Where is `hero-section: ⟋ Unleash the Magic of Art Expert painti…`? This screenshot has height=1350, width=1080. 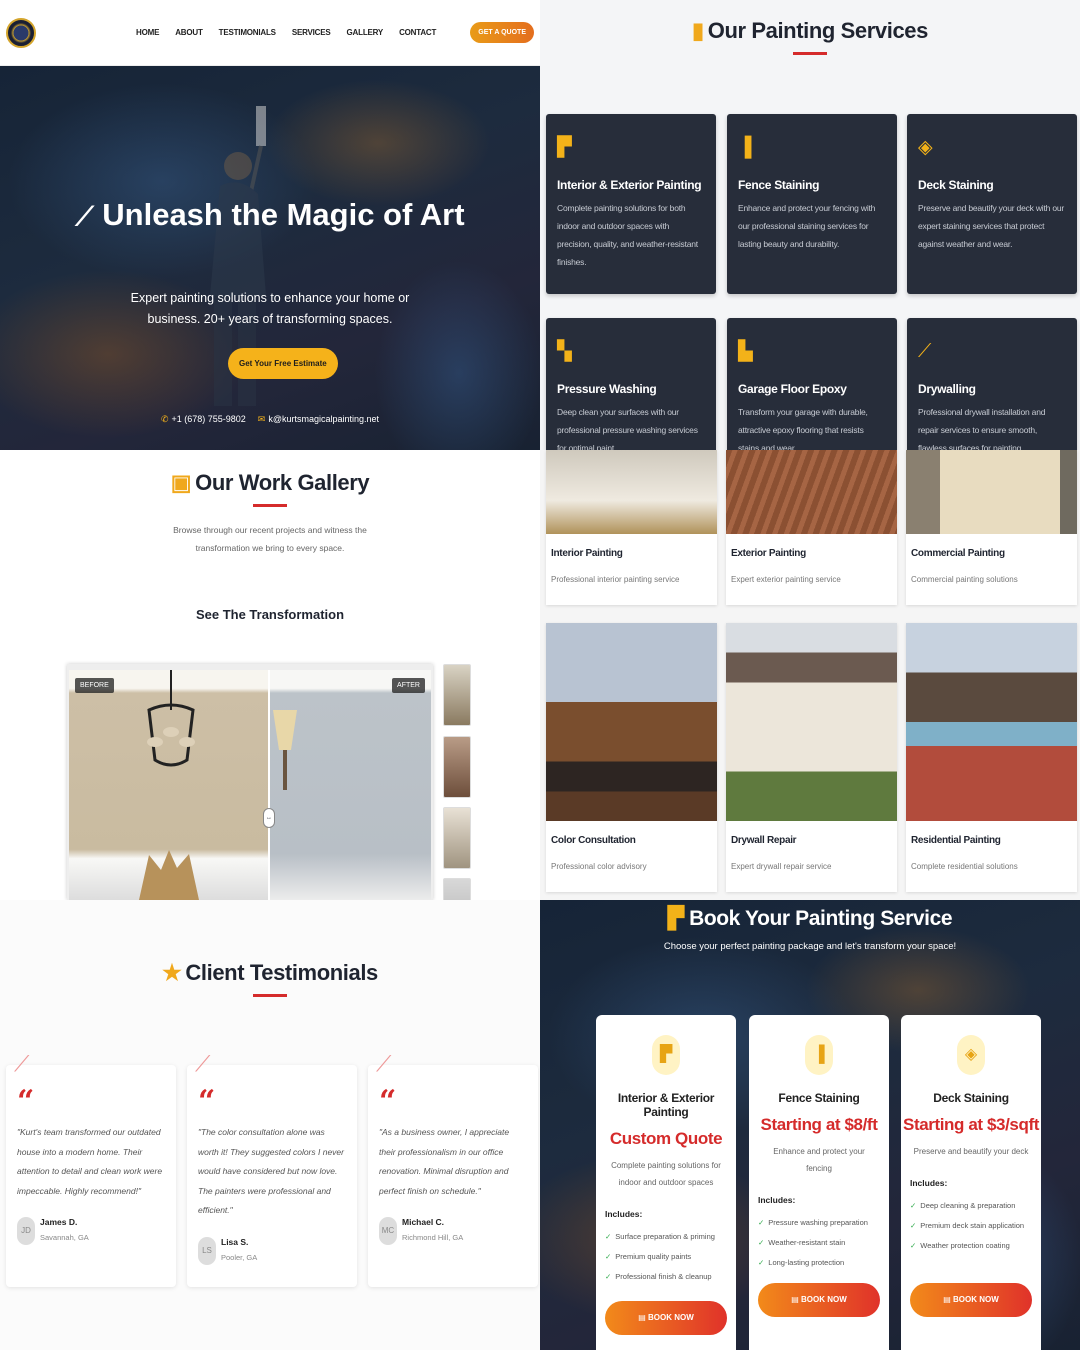 hero-section: ⟋ Unleash the Magic of Art Expert painti… is located at coordinates (270, 258).